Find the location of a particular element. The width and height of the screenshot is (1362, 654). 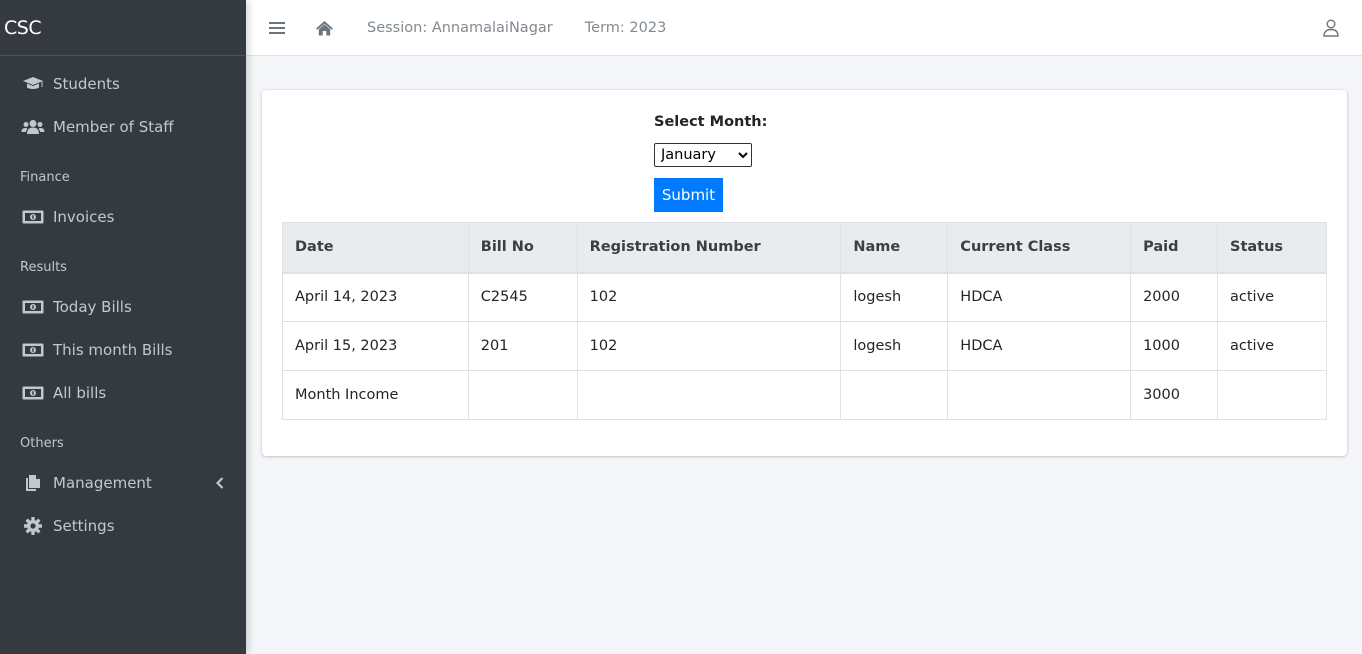

select-month-label: Select Month: is located at coordinates (711, 122).